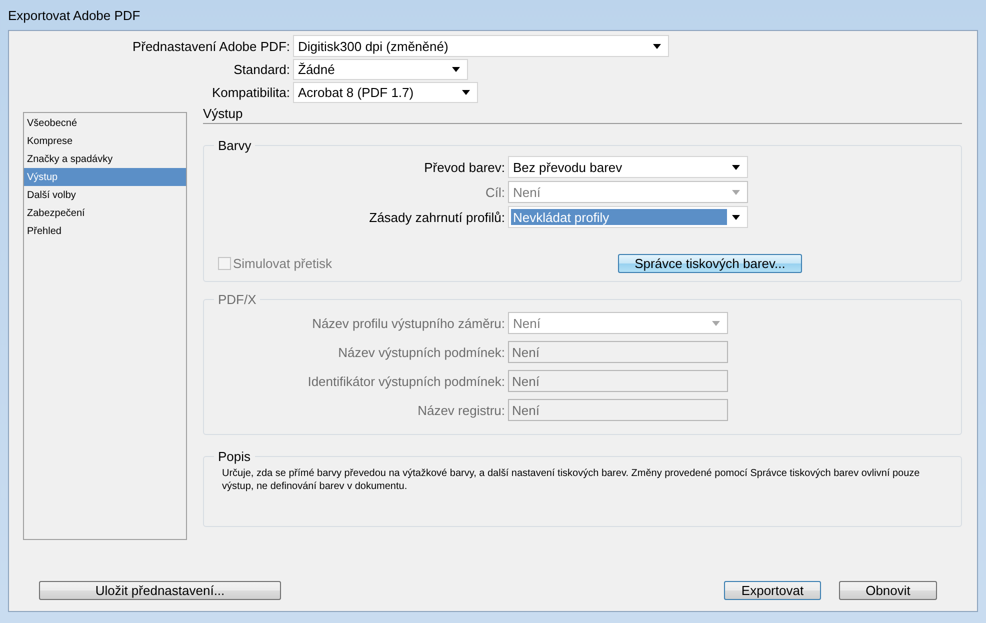  I want to click on dropdown: Digitisk300 dpi (změněné), so click(481, 46).